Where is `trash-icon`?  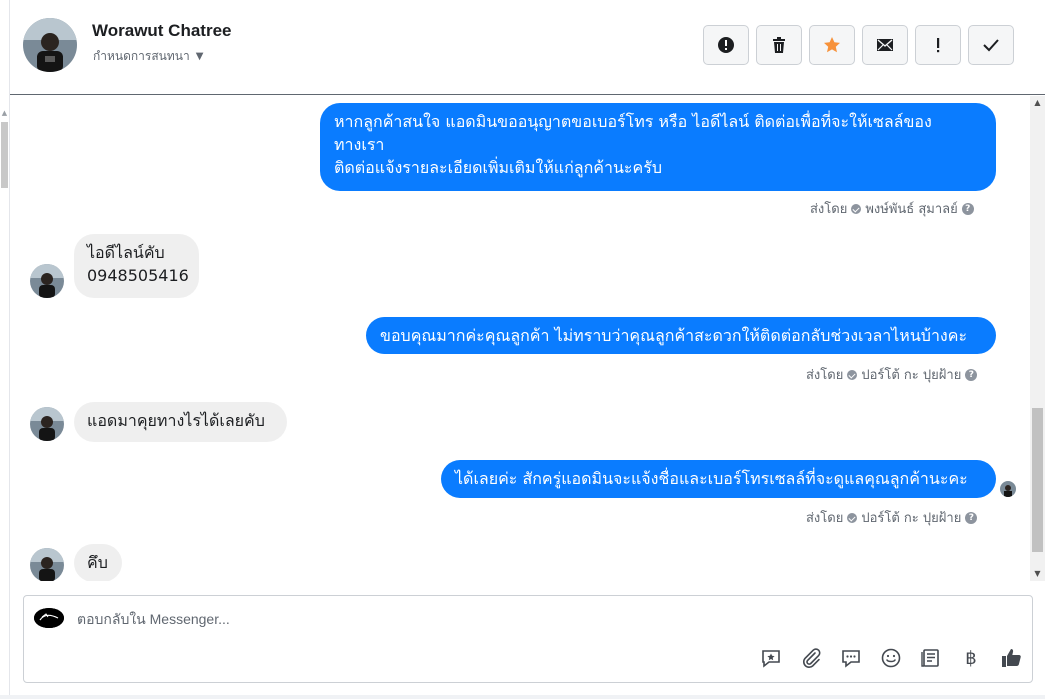
trash-icon is located at coordinates (779, 45).